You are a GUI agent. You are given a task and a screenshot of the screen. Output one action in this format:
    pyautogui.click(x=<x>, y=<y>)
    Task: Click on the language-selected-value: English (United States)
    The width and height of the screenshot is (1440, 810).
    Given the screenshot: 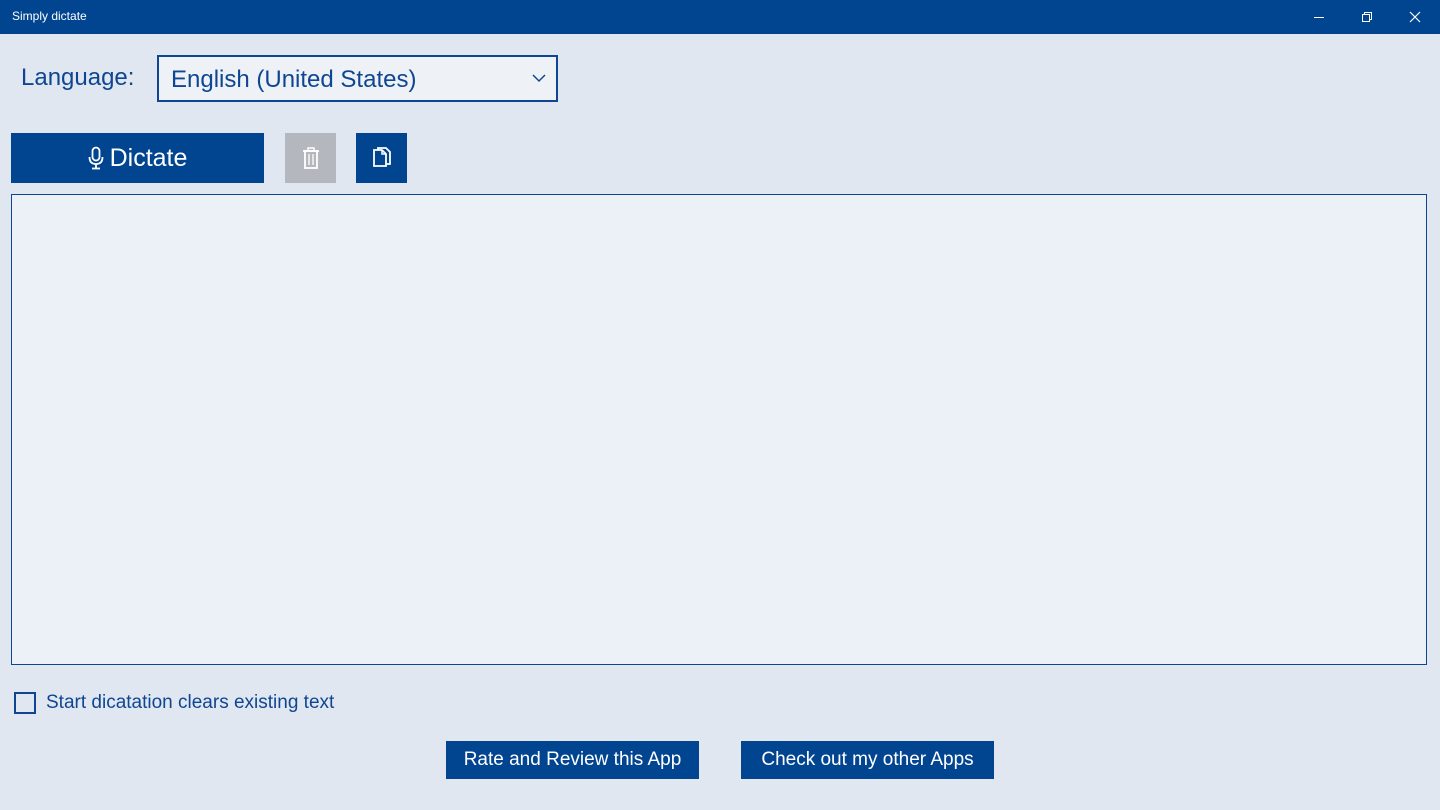 What is the action you would take?
    pyautogui.click(x=294, y=79)
    